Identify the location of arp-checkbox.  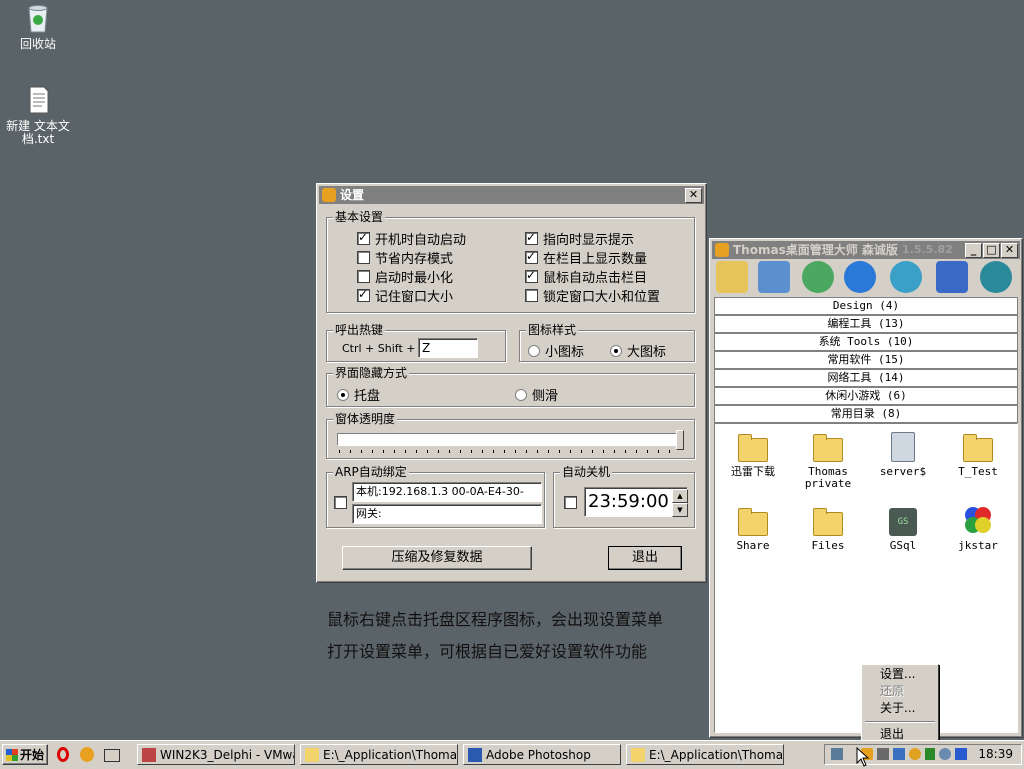
(343, 504).